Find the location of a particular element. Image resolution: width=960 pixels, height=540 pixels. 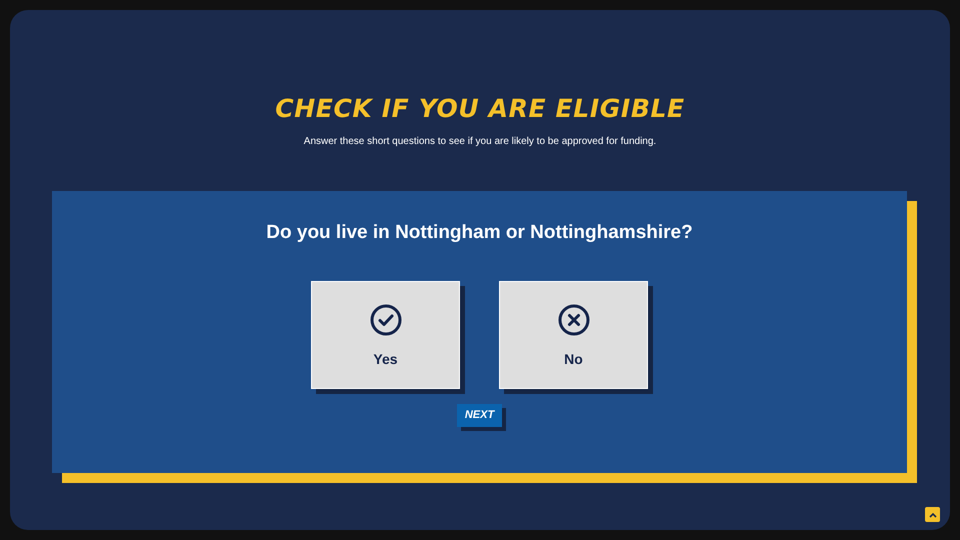

question-text: Do you live in Nottingham or Nottinghamshire? is located at coordinates (479, 232).